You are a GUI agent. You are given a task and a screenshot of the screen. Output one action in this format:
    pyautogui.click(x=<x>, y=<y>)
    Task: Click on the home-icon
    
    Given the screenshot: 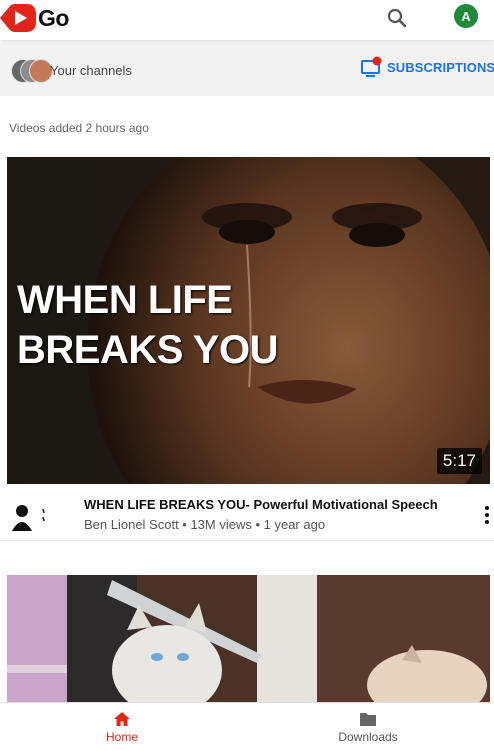 What is the action you would take?
    pyautogui.click(x=122, y=718)
    